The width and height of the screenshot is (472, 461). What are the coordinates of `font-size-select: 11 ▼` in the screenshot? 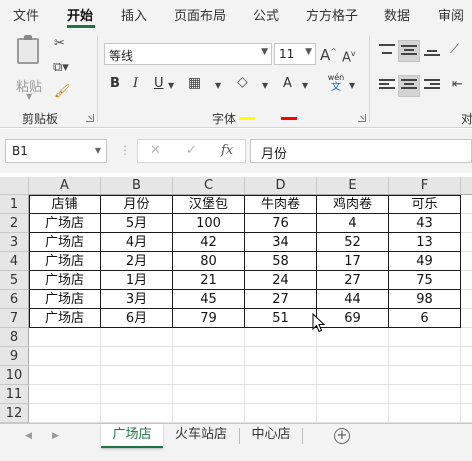 It's located at (295, 54).